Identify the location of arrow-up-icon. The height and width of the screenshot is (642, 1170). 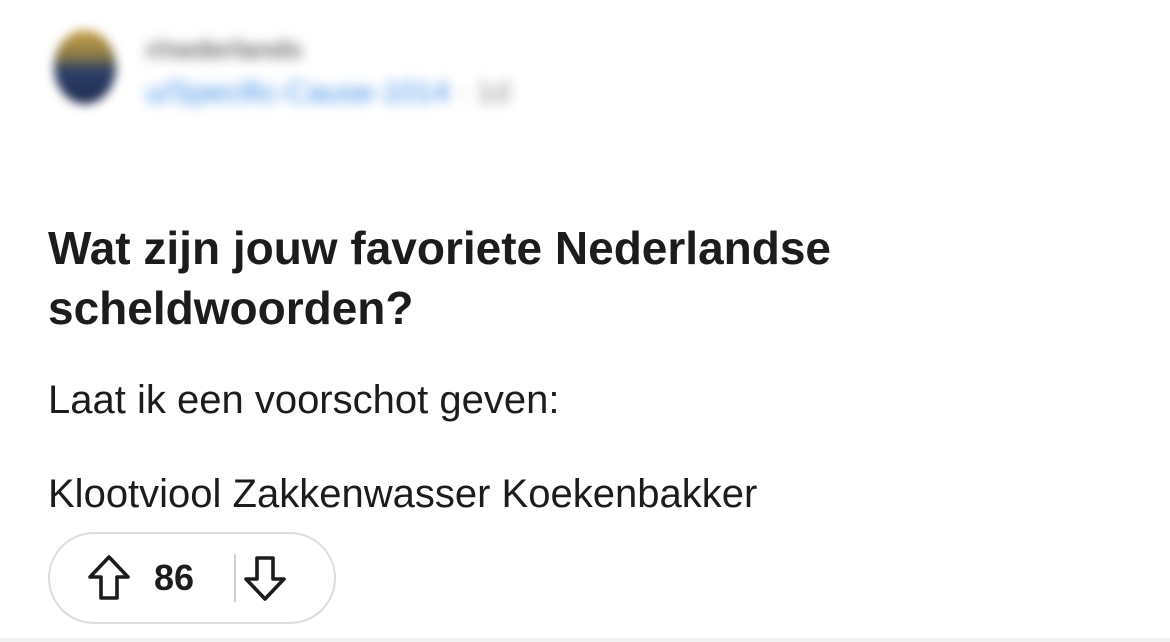
(109, 577).